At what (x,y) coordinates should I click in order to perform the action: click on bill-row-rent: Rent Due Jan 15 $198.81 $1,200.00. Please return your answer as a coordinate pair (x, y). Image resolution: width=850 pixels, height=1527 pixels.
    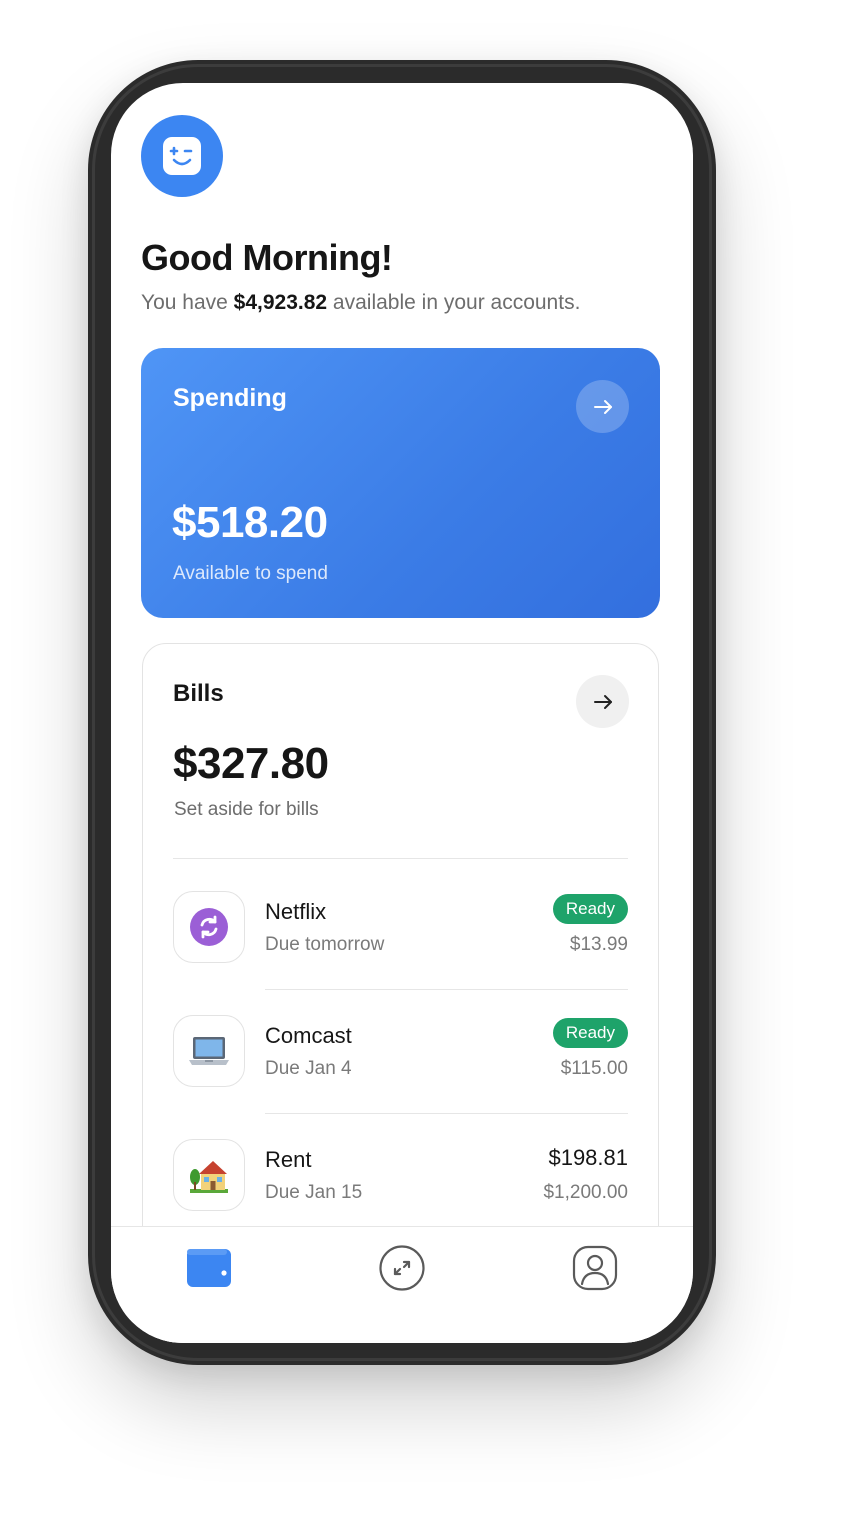
    Looking at the image, I should click on (400, 1177).